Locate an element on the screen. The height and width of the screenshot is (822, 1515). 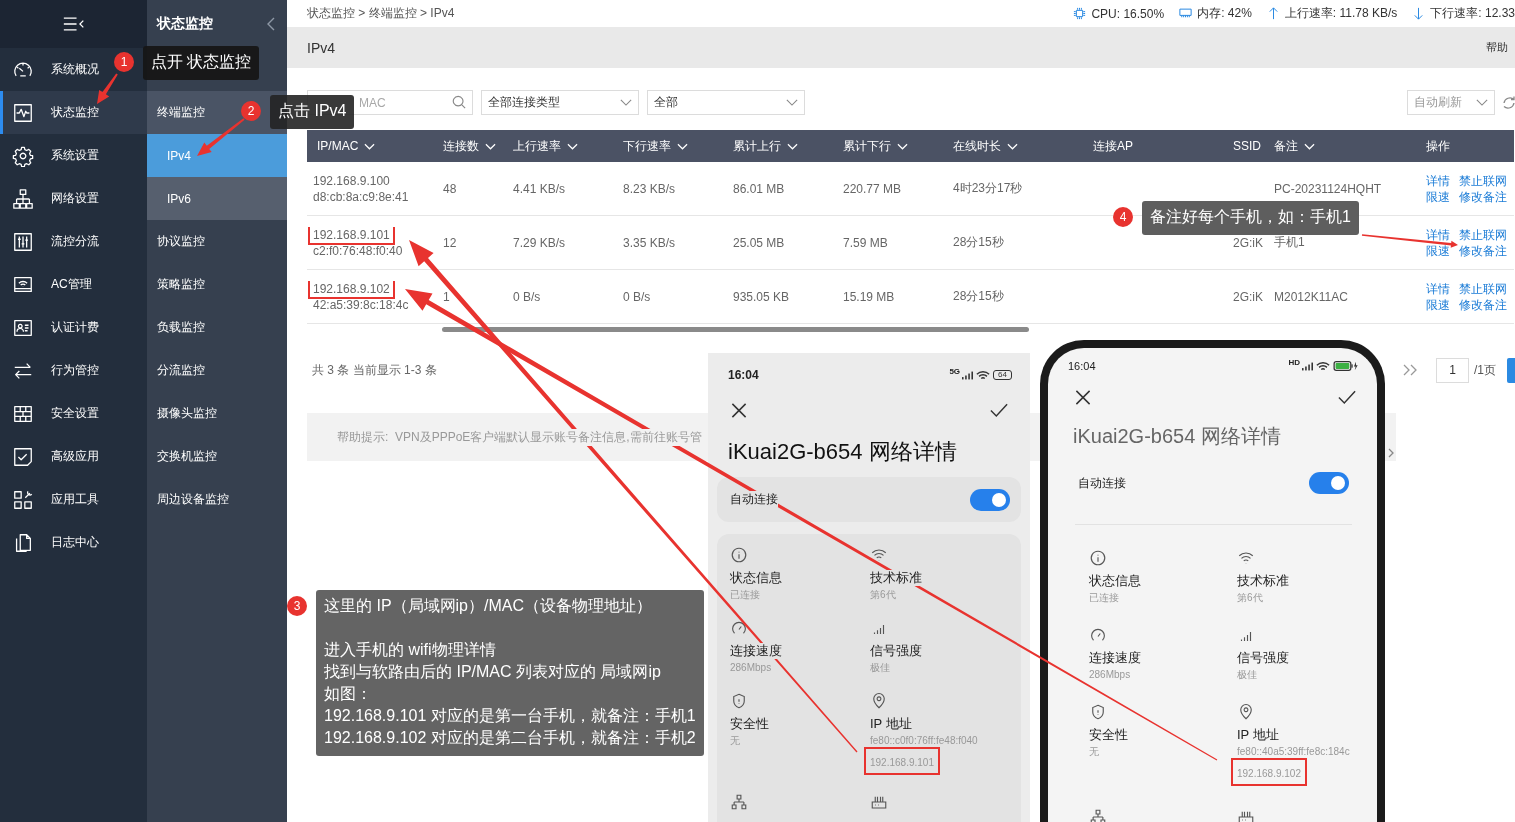
sidebar-item: 流控分流 is located at coordinates (49, 241).